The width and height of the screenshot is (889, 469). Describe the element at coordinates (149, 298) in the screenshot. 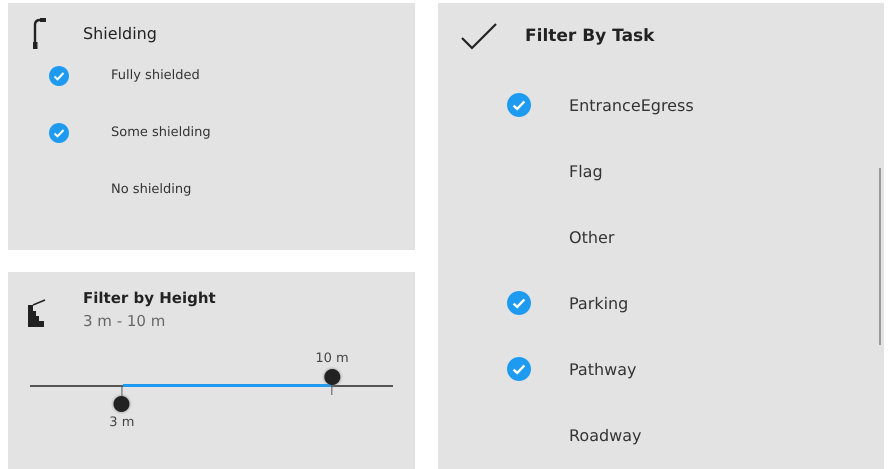

I see `panel-title: Filter by Height` at that location.